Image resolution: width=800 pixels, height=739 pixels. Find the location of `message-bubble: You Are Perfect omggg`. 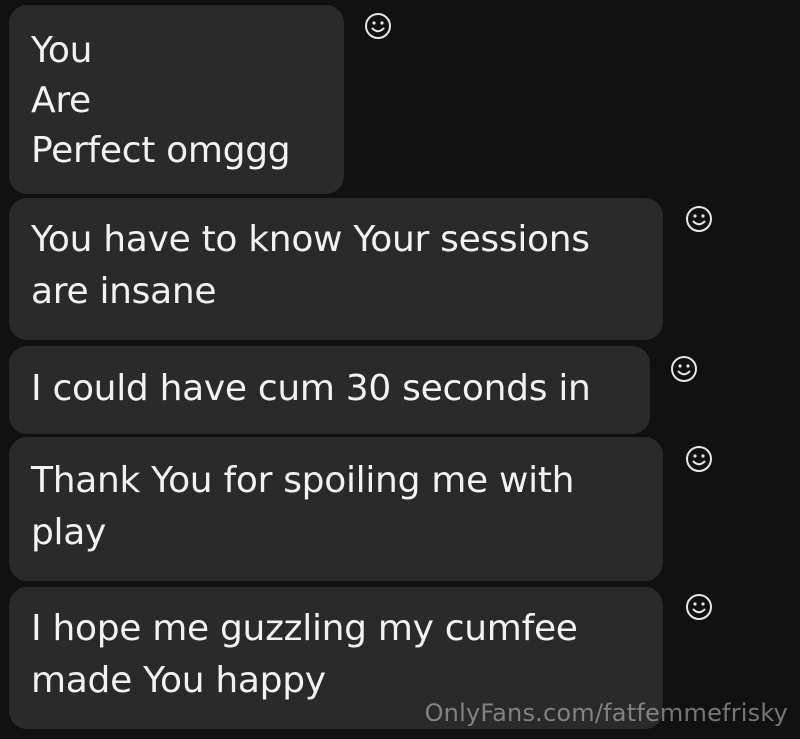

message-bubble: You Are Perfect omggg is located at coordinates (176, 99).